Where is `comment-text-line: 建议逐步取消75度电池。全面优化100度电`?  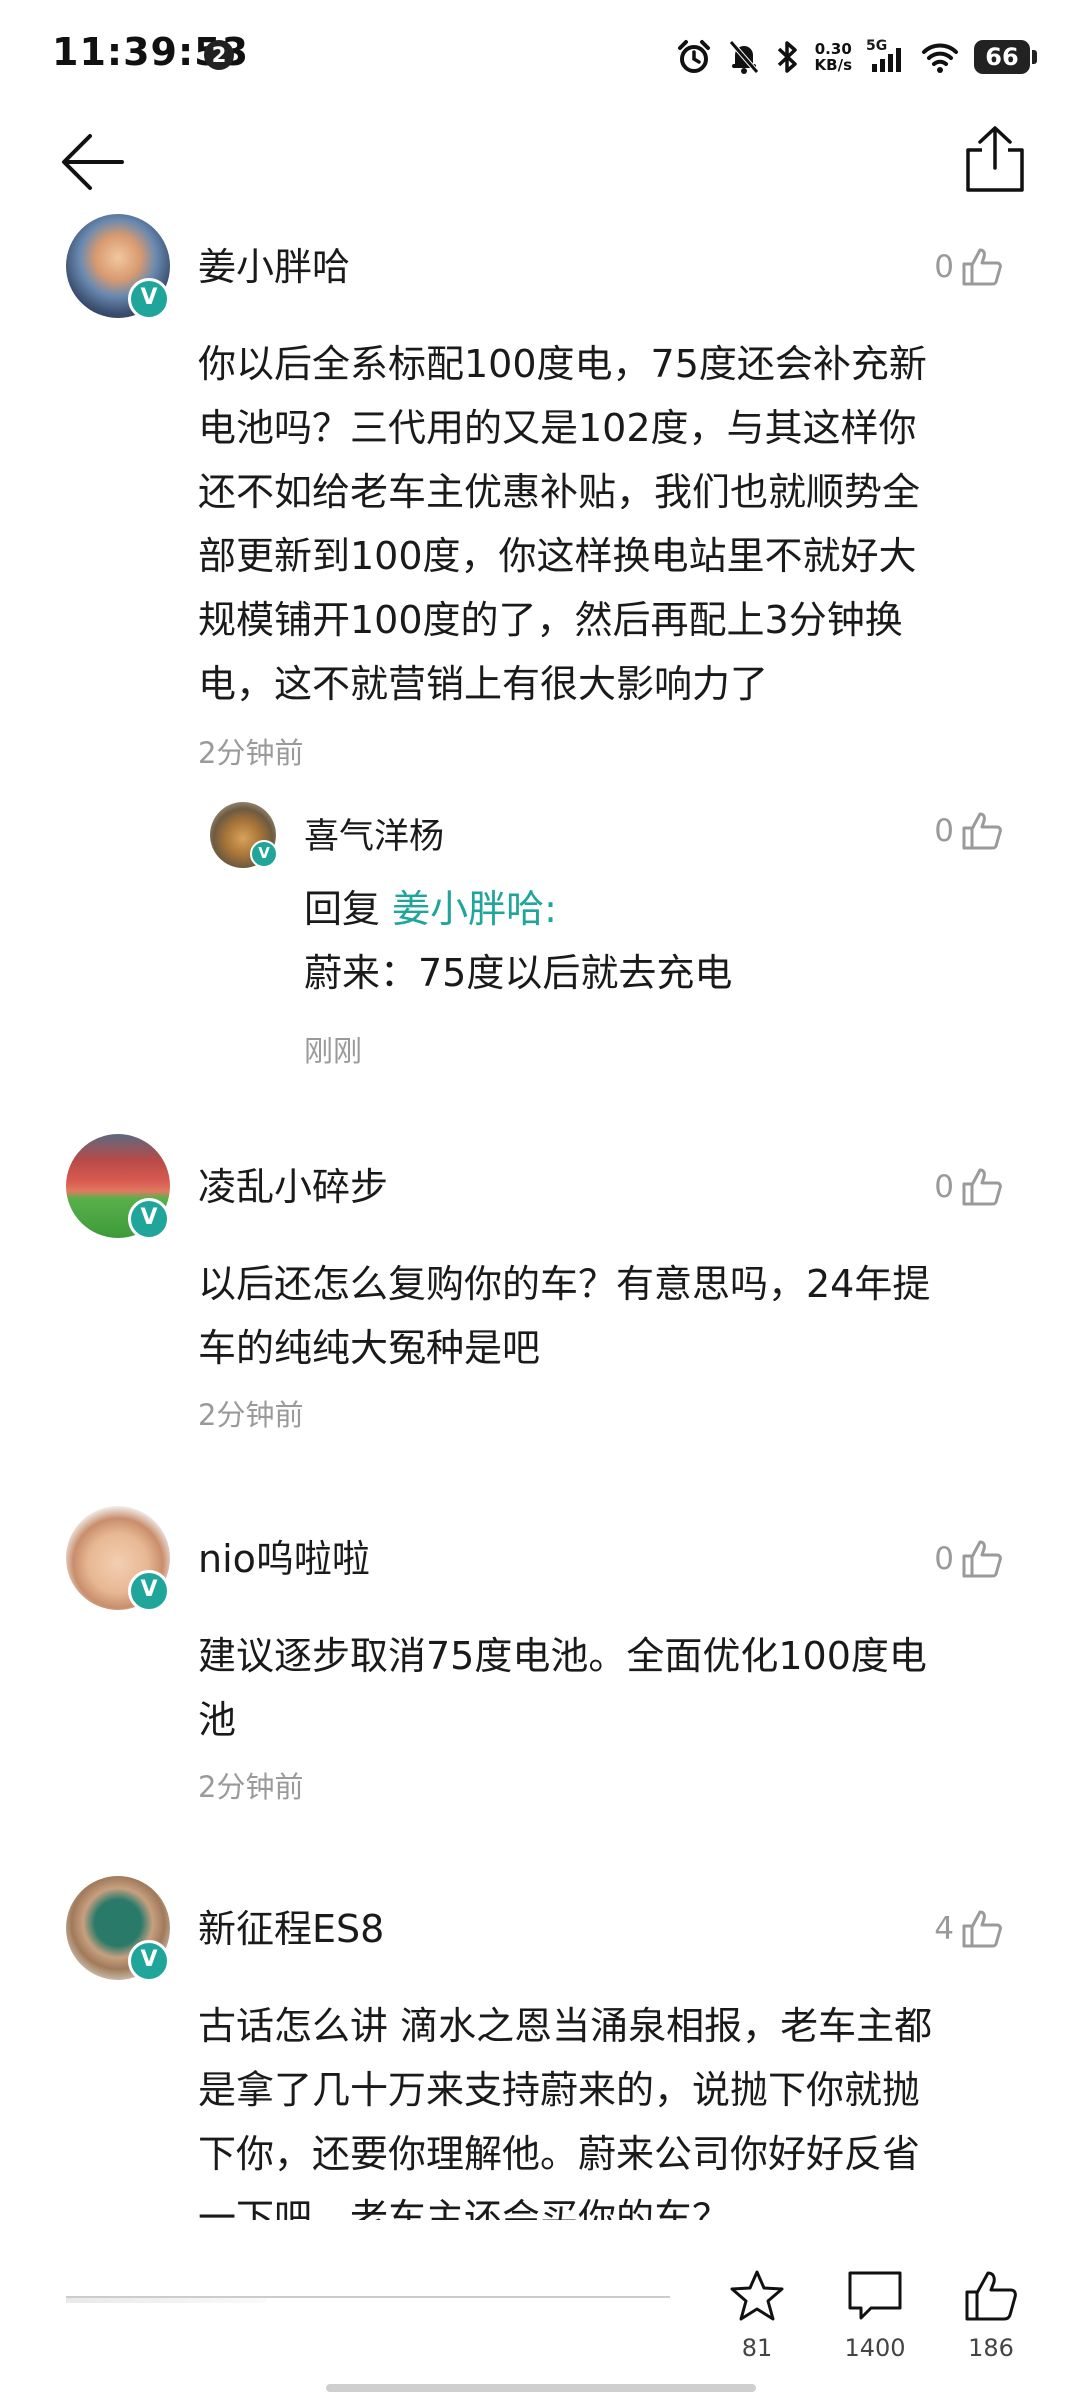 comment-text-line: 建议逐步取消75度电池。全面优化100度电 is located at coordinates (562, 1656).